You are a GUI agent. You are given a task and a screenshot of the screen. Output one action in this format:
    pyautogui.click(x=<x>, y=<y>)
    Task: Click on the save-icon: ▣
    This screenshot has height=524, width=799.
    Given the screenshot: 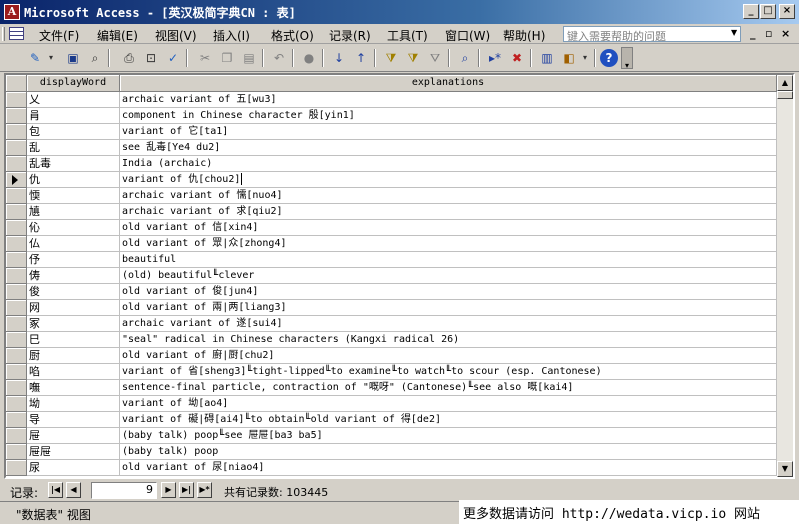 What is the action you would take?
    pyautogui.click(x=73, y=58)
    